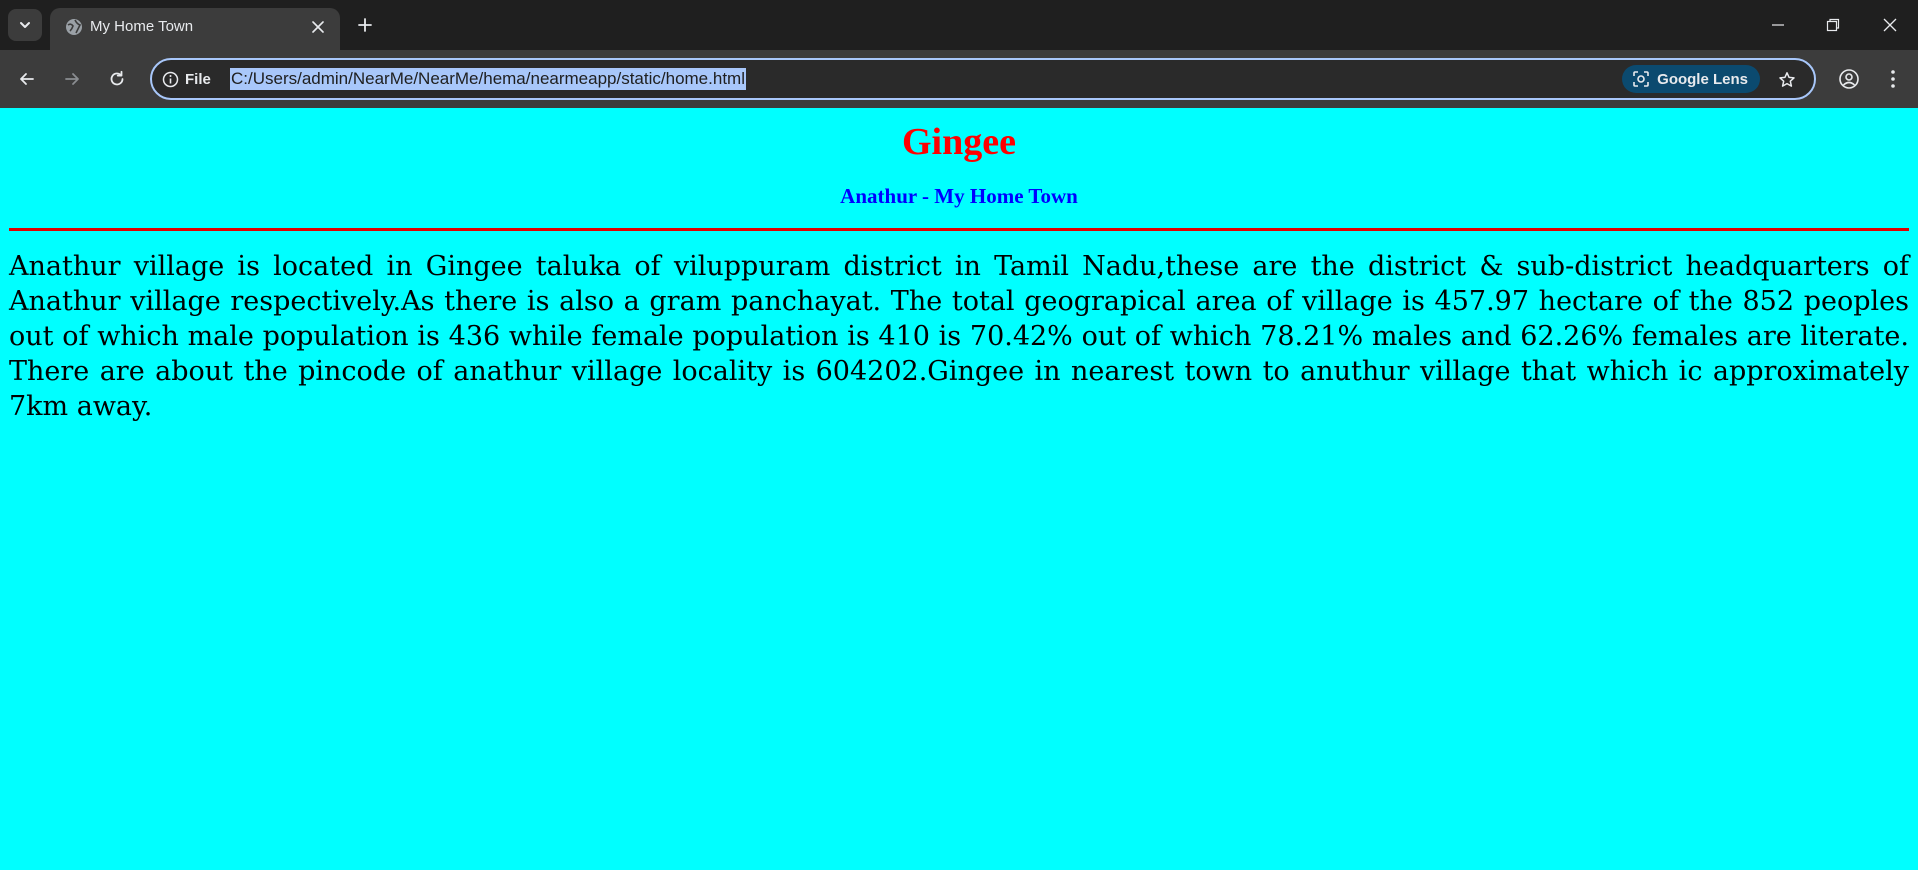 The width and height of the screenshot is (1918, 870). I want to click on info-icon, so click(170, 79).